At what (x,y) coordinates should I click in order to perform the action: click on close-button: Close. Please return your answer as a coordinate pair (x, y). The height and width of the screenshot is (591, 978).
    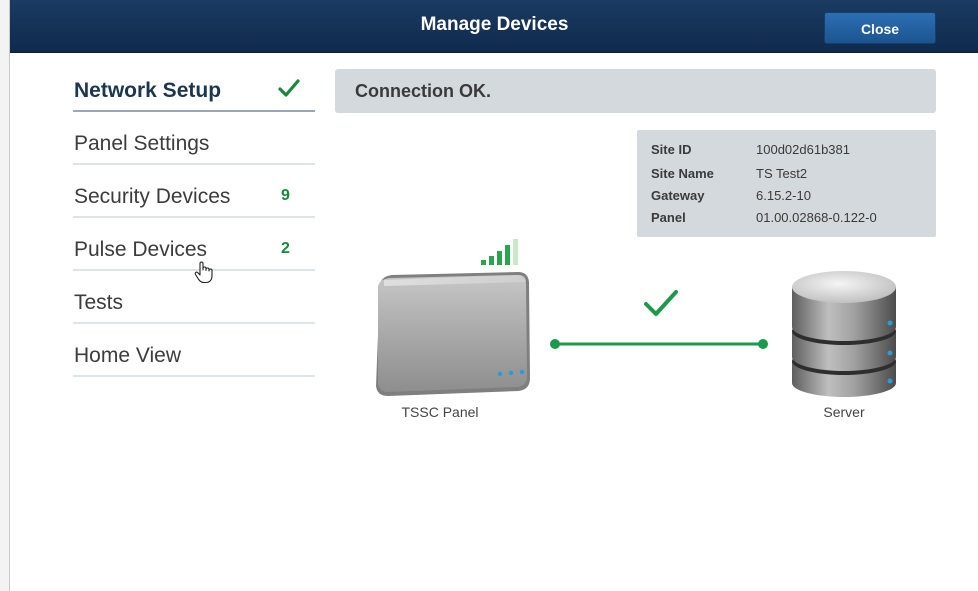
    Looking at the image, I should click on (880, 28).